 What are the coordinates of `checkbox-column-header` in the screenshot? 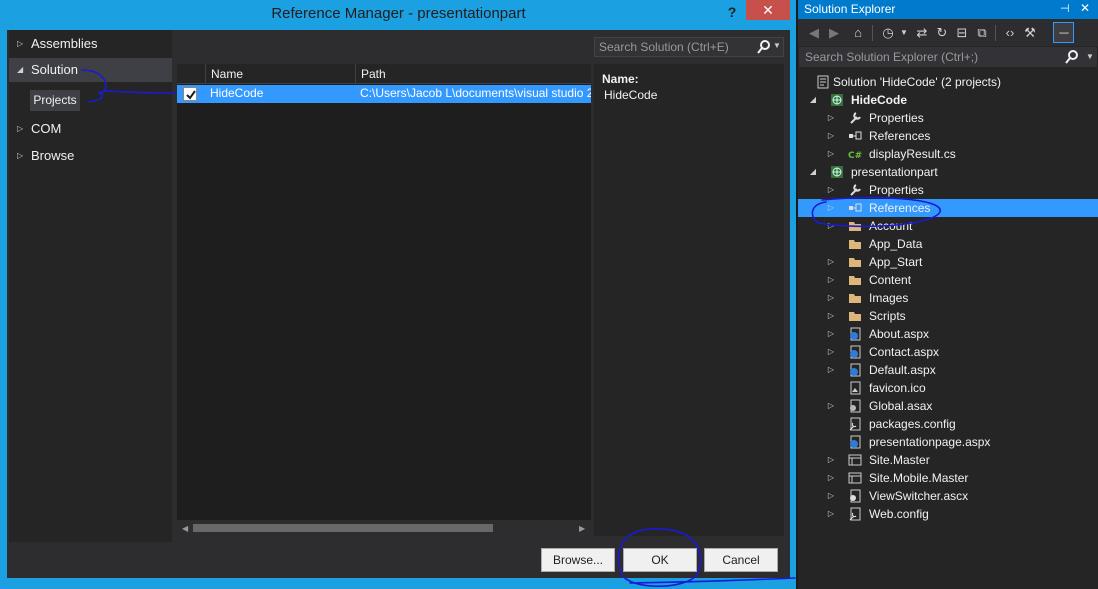 It's located at (191, 74).